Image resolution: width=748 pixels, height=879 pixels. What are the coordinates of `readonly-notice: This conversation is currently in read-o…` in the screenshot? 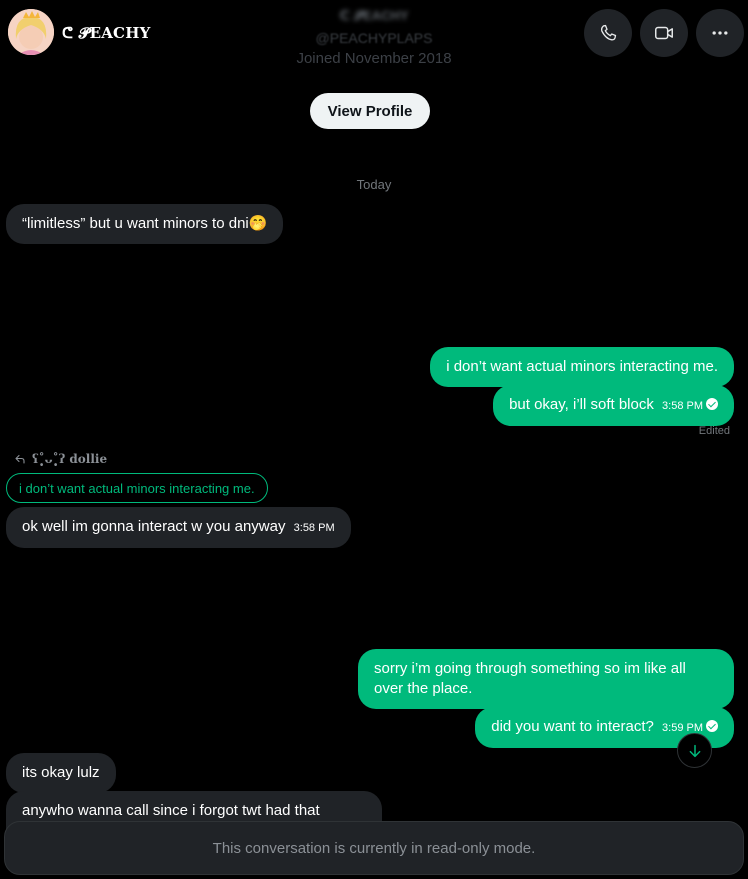 It's located at (374, 848).